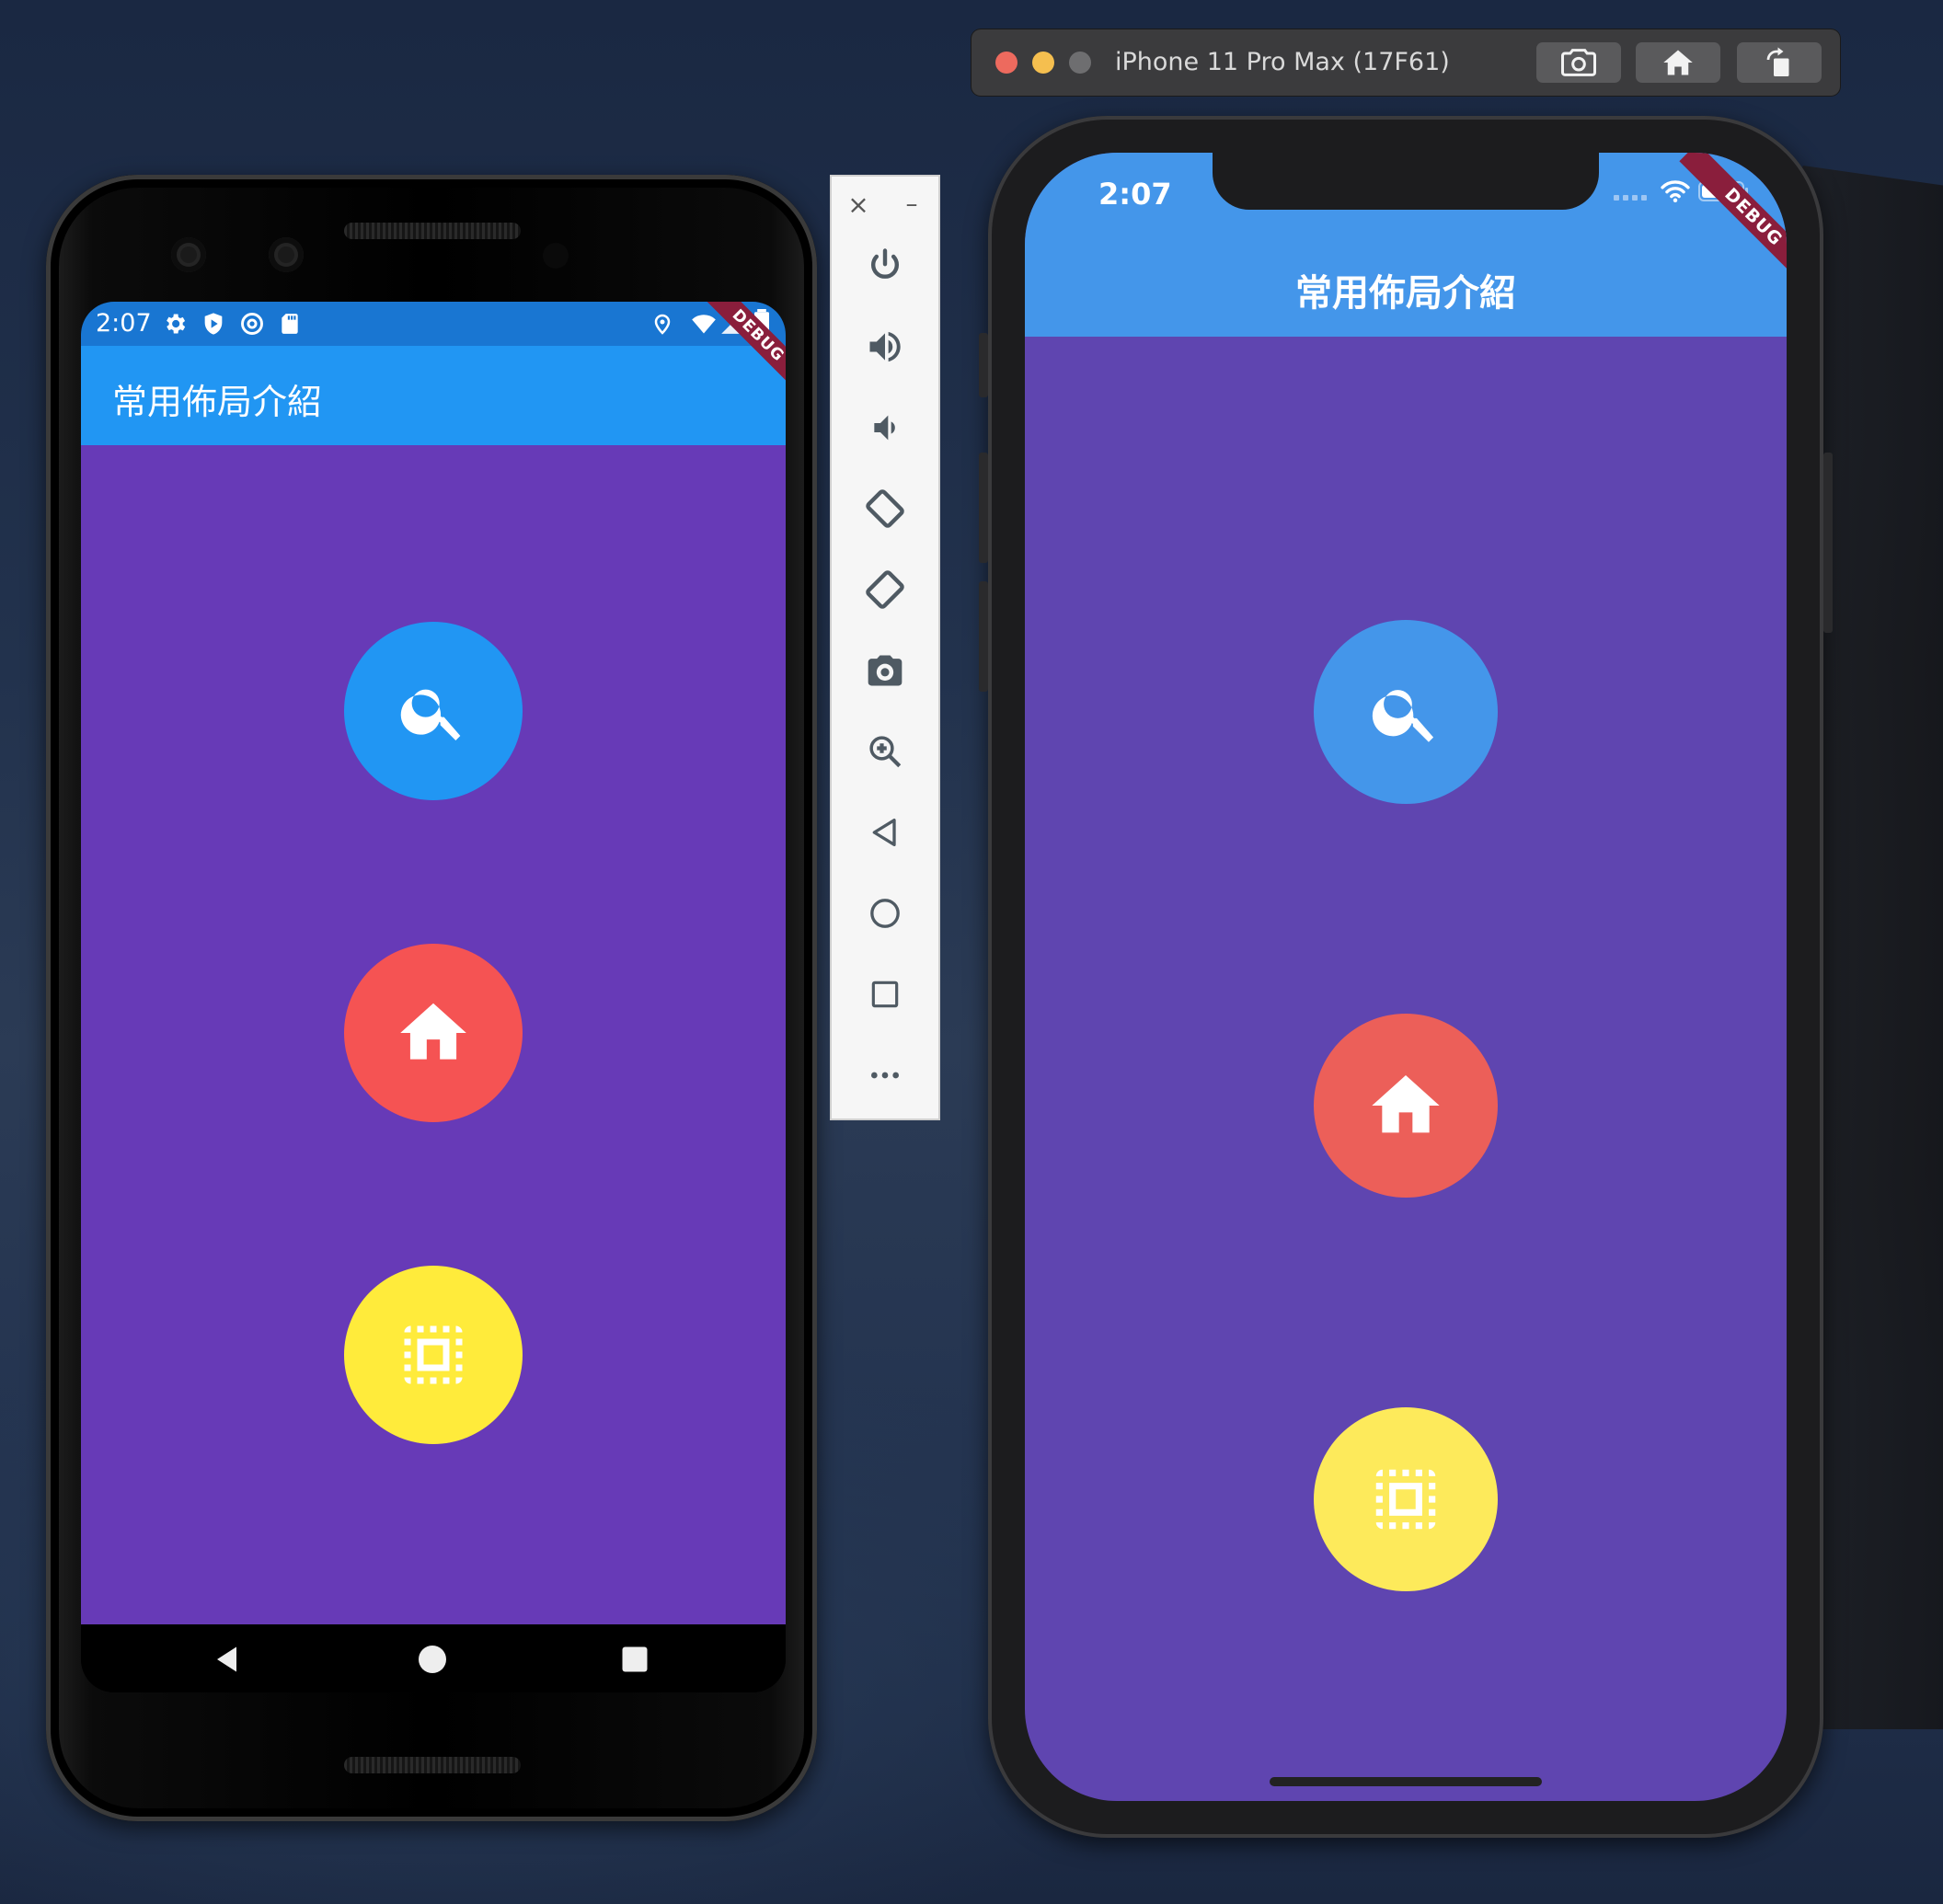 Image resolution: width=1943 pixels, height=1904 pixels. I want to click on home-indicator, so click(1406, 1781).